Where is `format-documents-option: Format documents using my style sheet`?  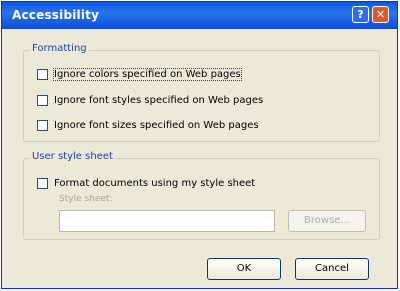
format-documents-option: Format documents using my style sheet is located at coordinates (146, 183).